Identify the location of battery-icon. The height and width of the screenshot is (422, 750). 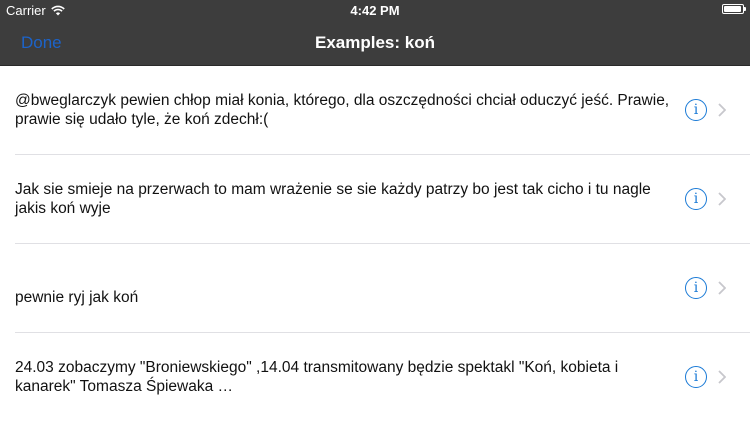
(734, 9).